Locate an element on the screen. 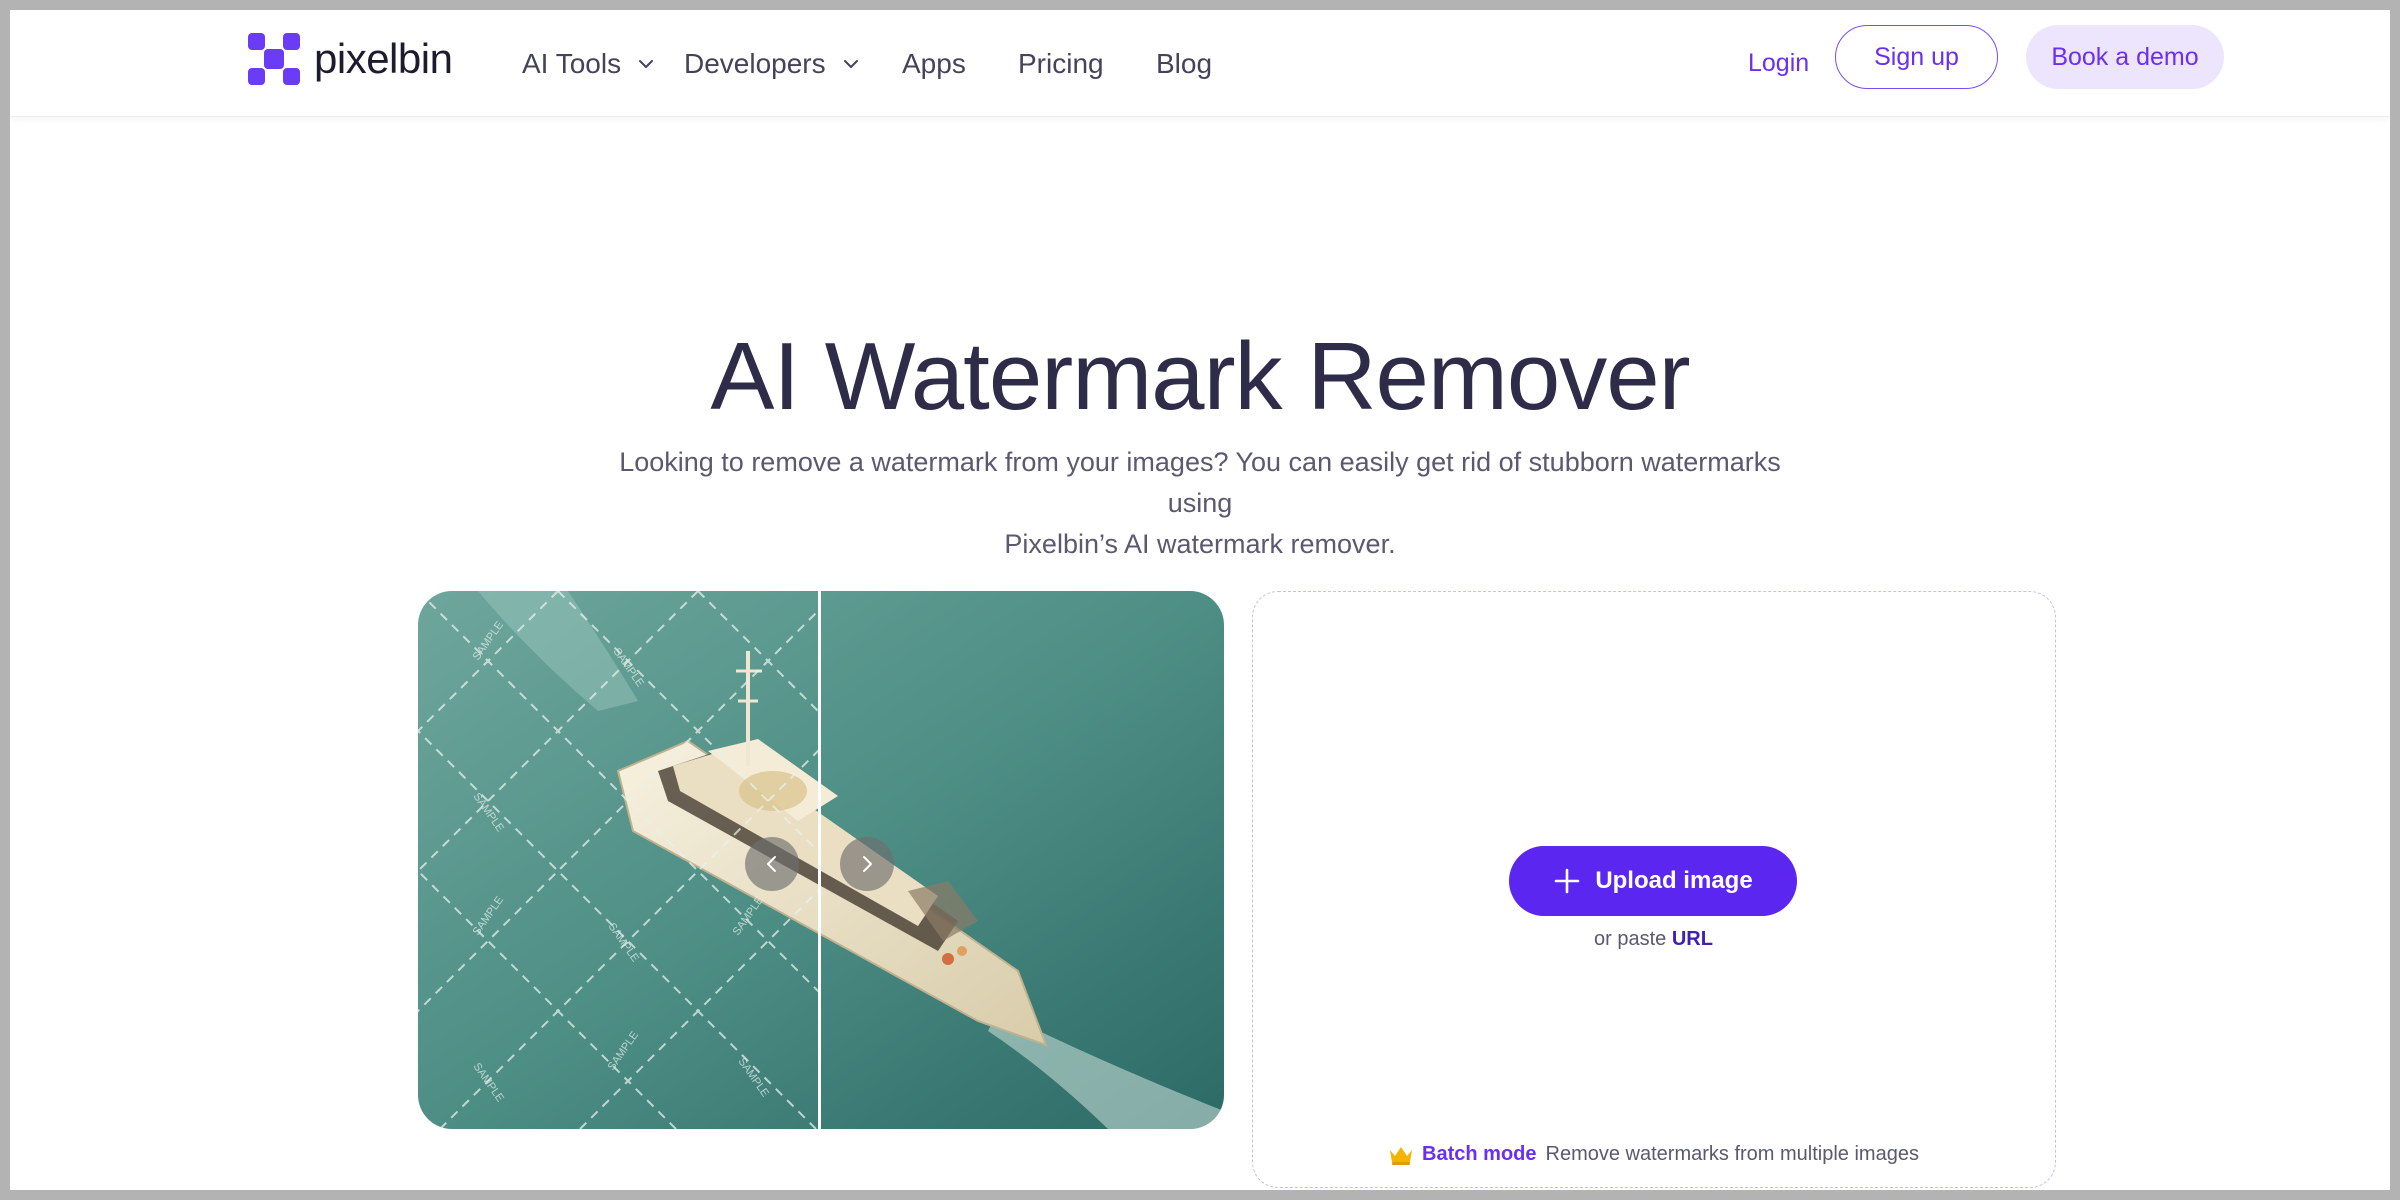 This screenshot has width=2400, height=1200. chevron-left-icon is located at coordinates (771, 864).